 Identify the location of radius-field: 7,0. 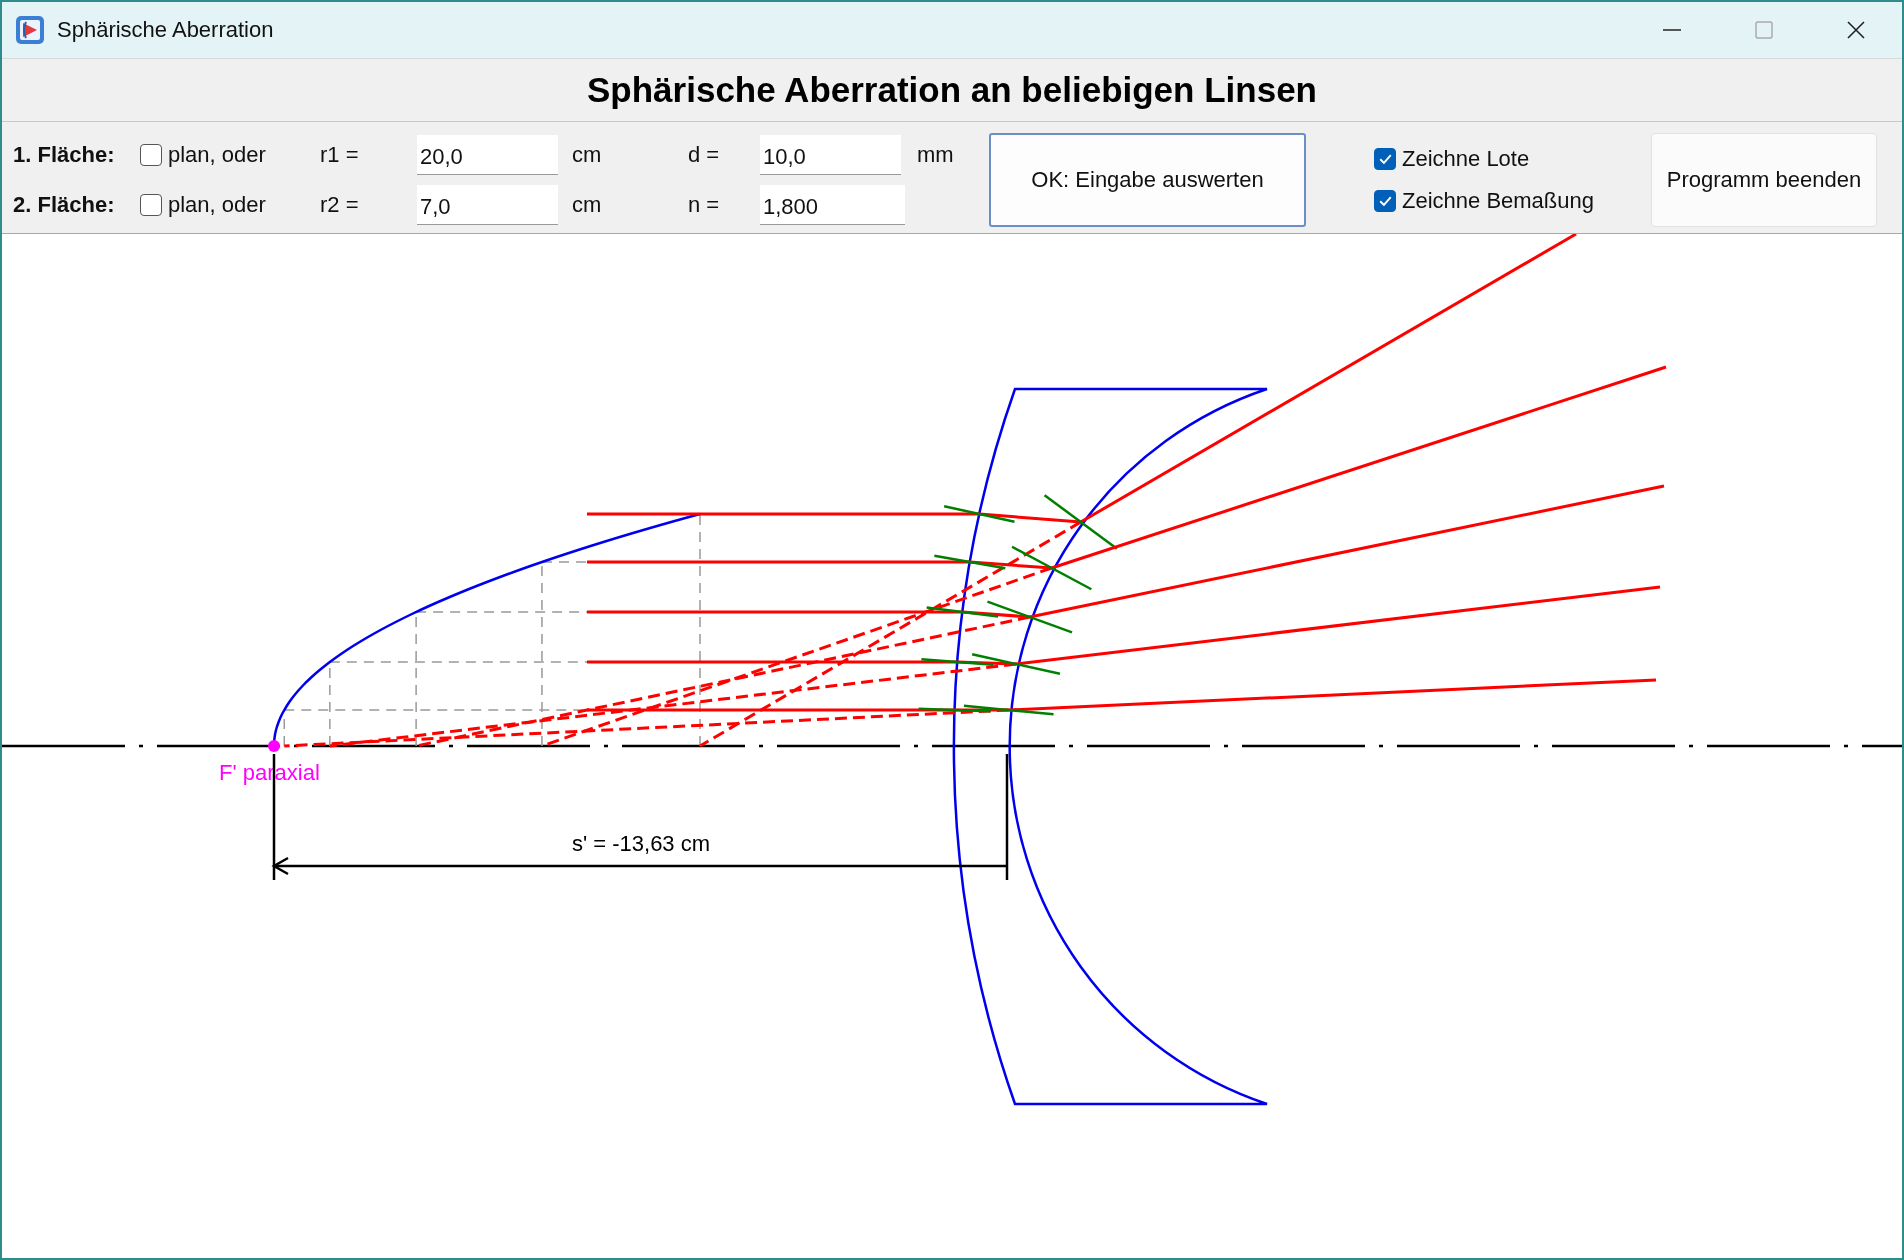
(487, 205).